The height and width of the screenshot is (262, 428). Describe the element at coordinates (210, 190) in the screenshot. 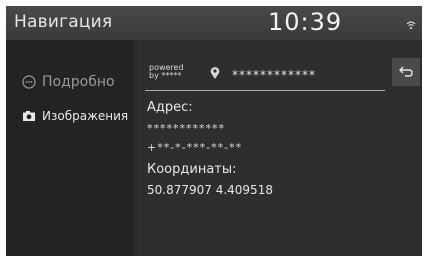

I see `coordinates-value: 50.877907 4.409518` at that location.